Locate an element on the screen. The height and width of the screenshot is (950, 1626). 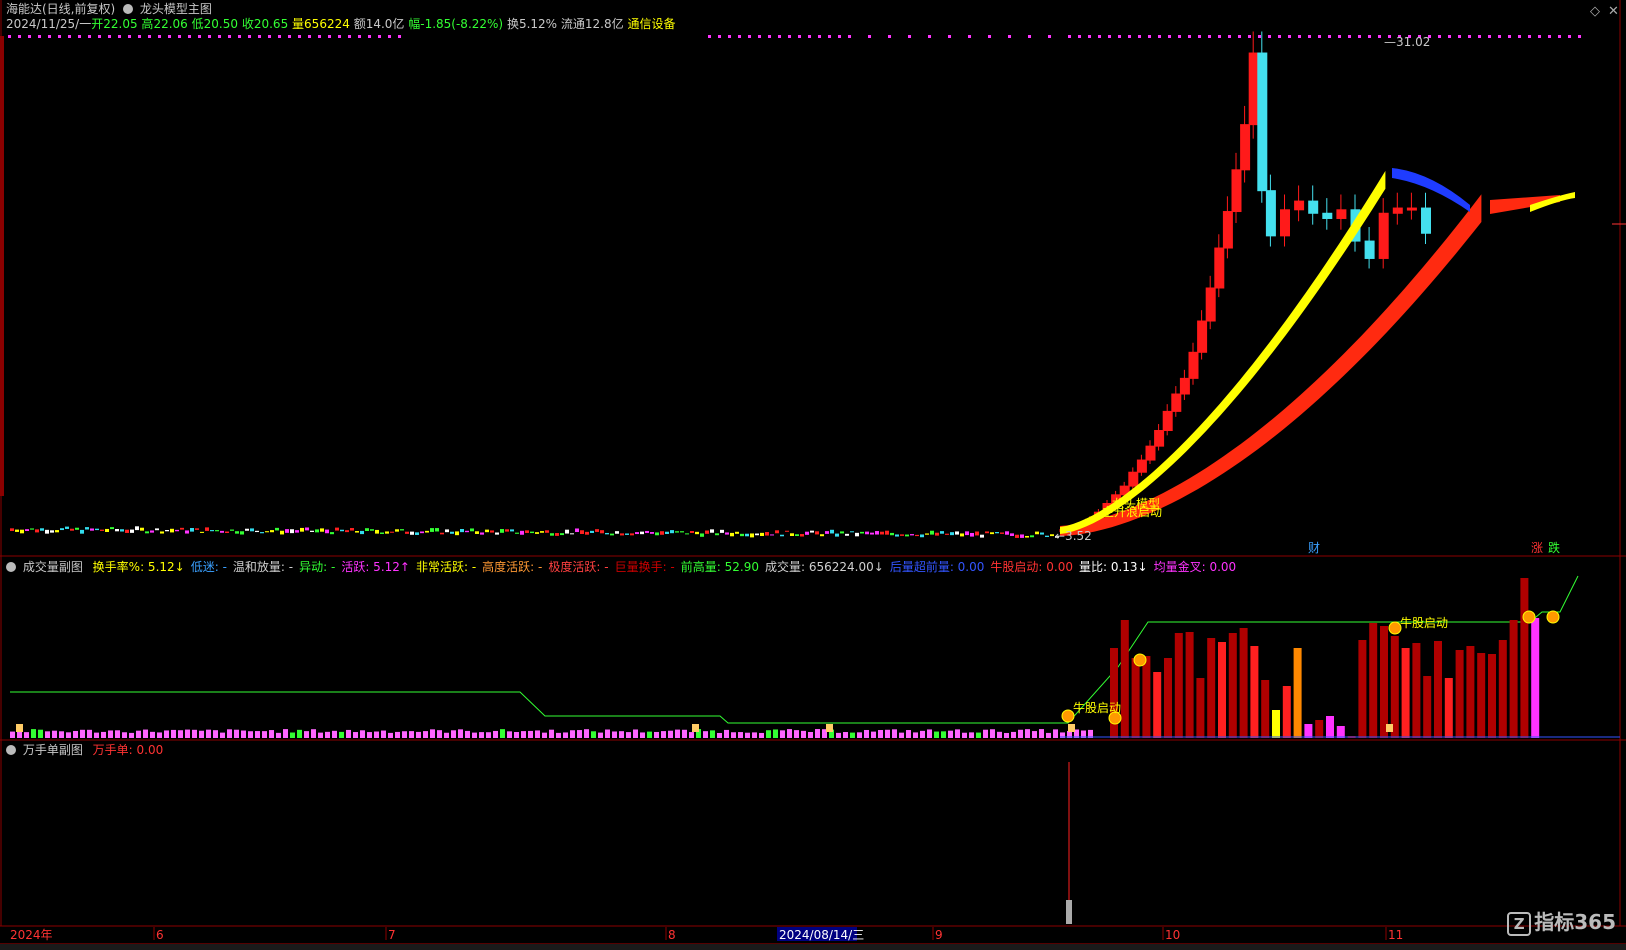
wanshou-panel-header: 万手单副图 万手单: 0.00 is located at coordinates (84, 750).